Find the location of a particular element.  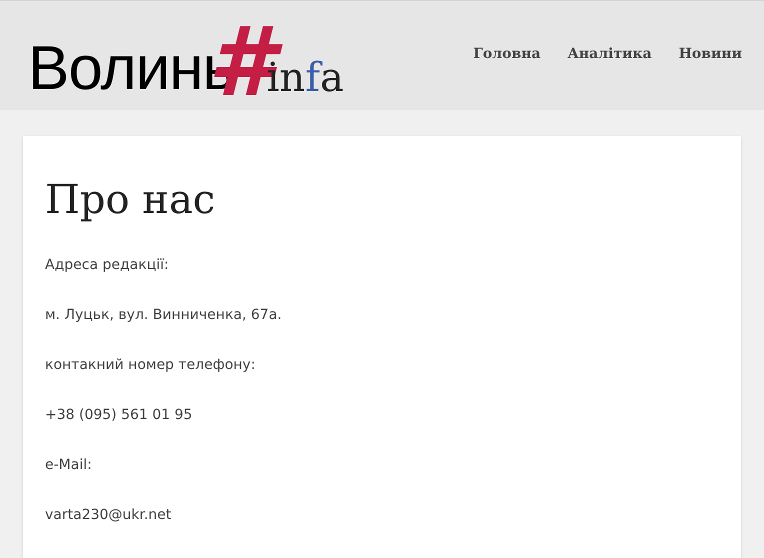

page-title: Про нас is located at coordinates (130, 200).